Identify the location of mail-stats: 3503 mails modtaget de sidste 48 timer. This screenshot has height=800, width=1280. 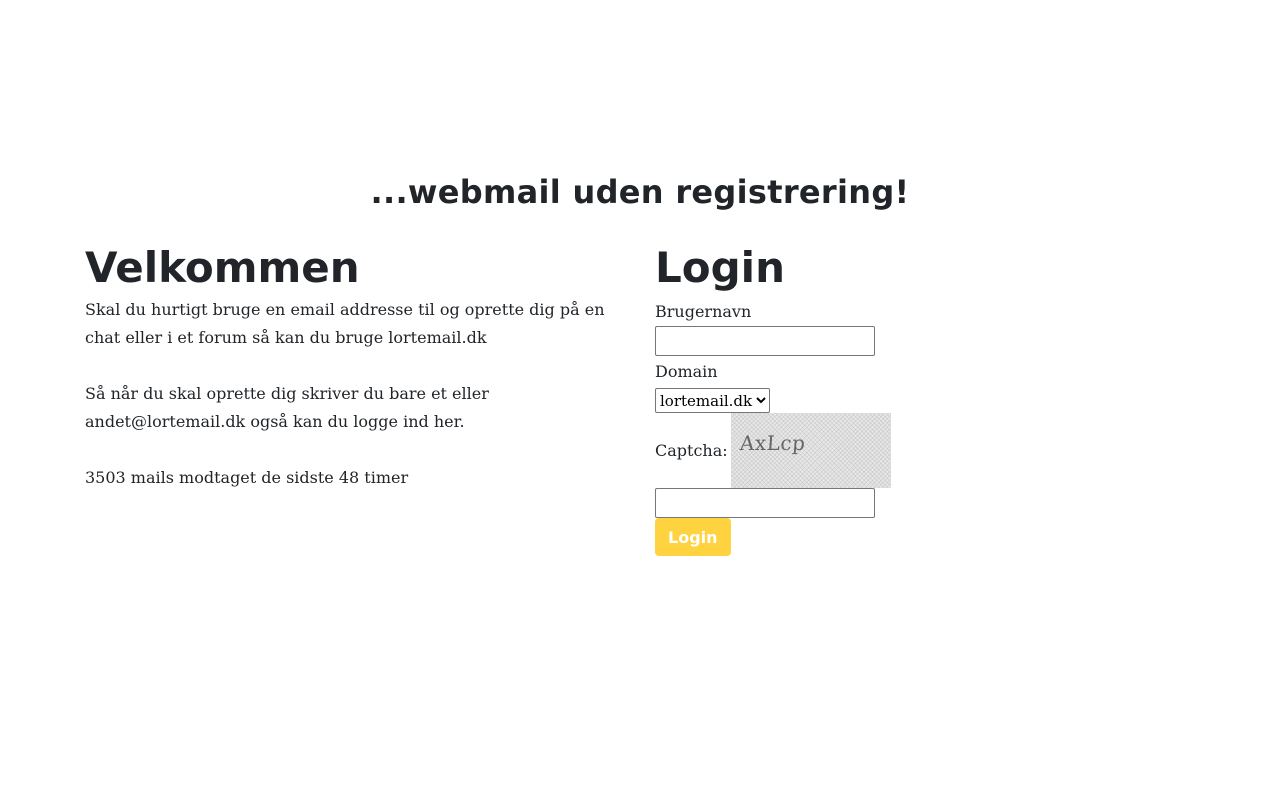
(247, 477).